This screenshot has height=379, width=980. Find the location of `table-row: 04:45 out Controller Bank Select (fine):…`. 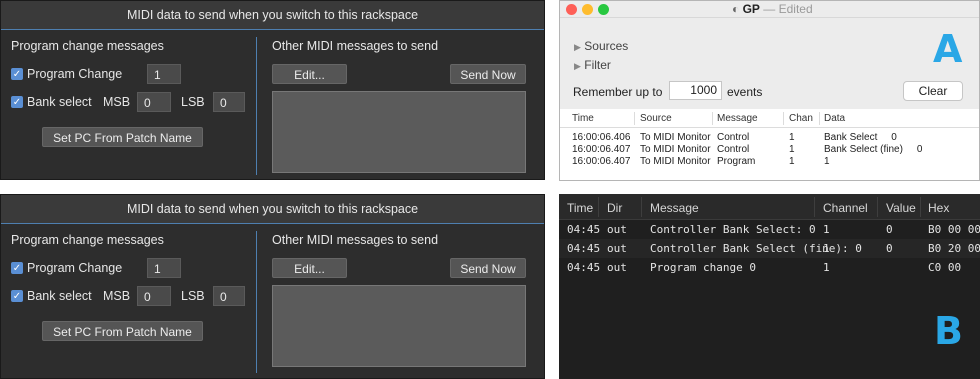

table-row: 04:45 out Controller Bank Select (fine):… is located at coordinates (769, 248).